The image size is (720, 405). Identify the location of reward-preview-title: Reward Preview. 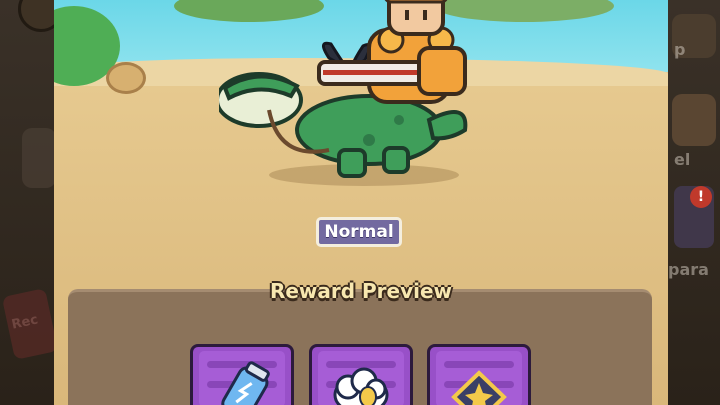
(361, 291).